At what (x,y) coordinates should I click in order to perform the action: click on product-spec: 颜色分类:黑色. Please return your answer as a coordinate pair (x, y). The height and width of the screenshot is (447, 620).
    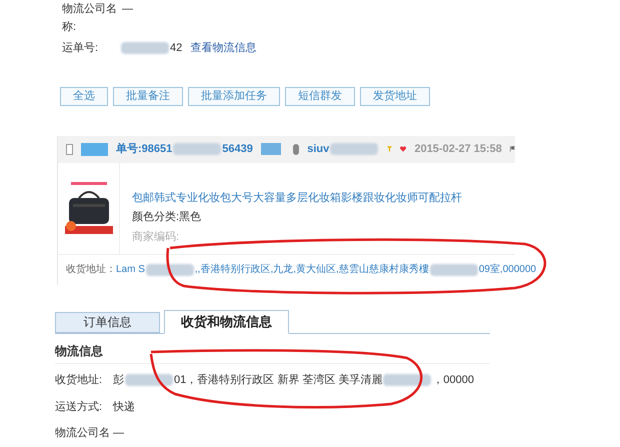
    Looking at the image, I should click on (167, 217).